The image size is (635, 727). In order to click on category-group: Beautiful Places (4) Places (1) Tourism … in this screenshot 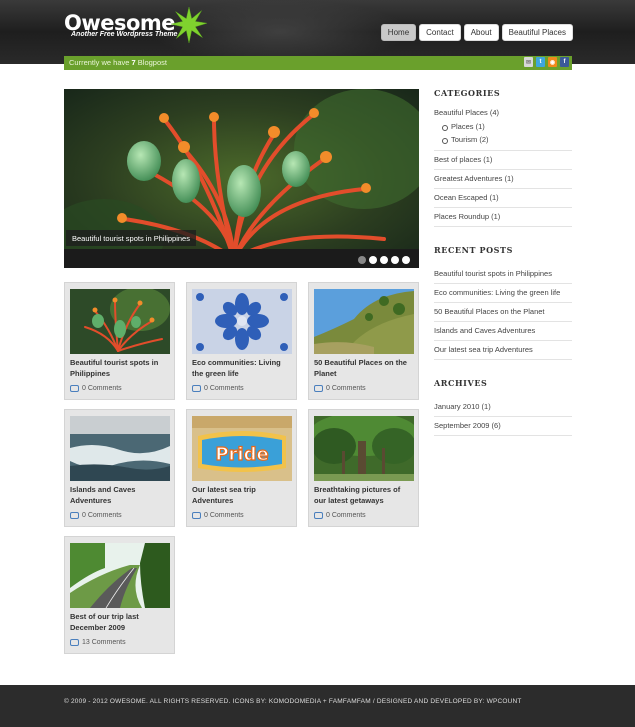, I will do `click(503, 129)`.